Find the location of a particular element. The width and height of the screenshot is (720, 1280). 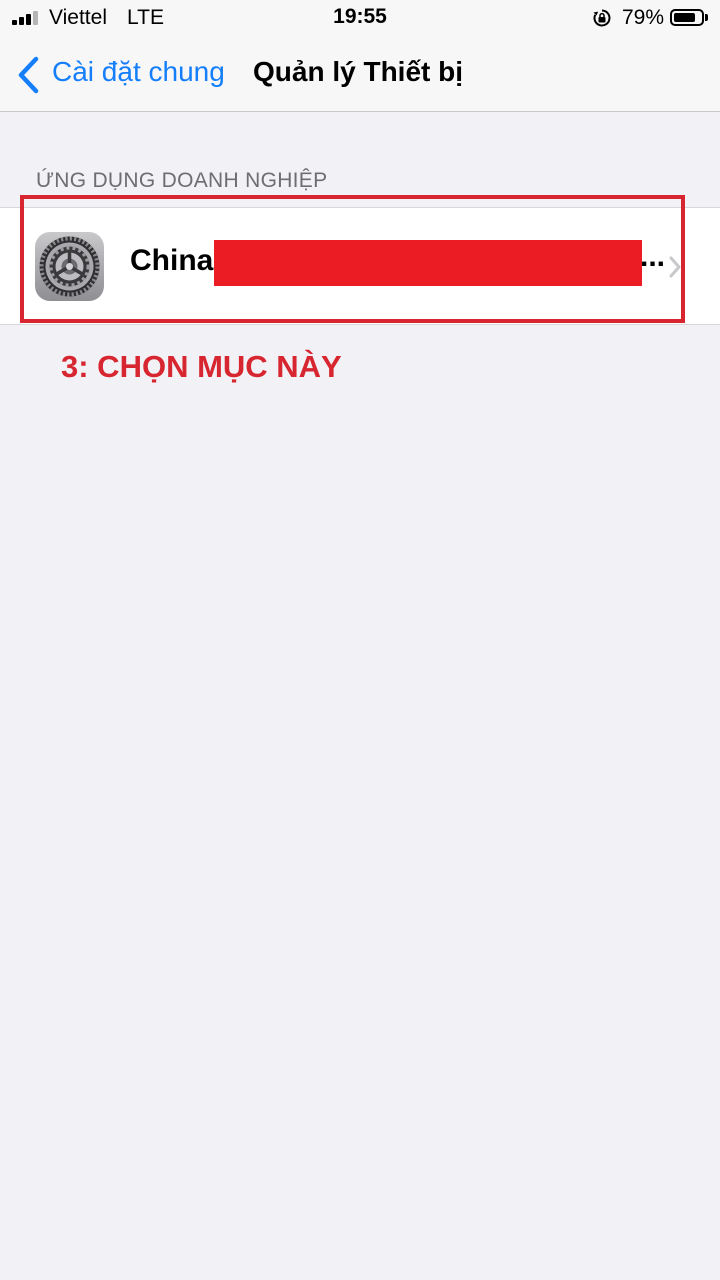

highlight-box is located at coordinates (352, 259).